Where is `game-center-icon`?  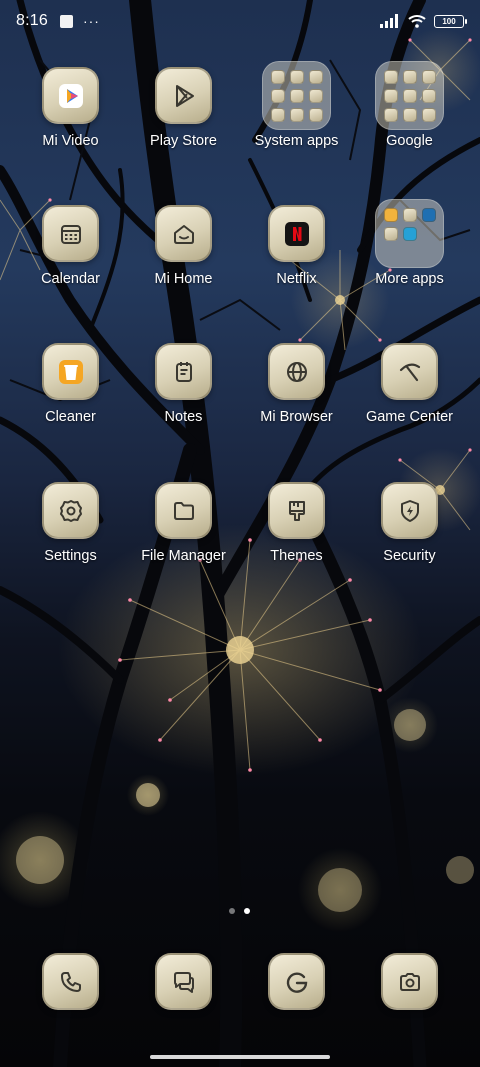 game-center-icon is located at coordinates (409, 371).